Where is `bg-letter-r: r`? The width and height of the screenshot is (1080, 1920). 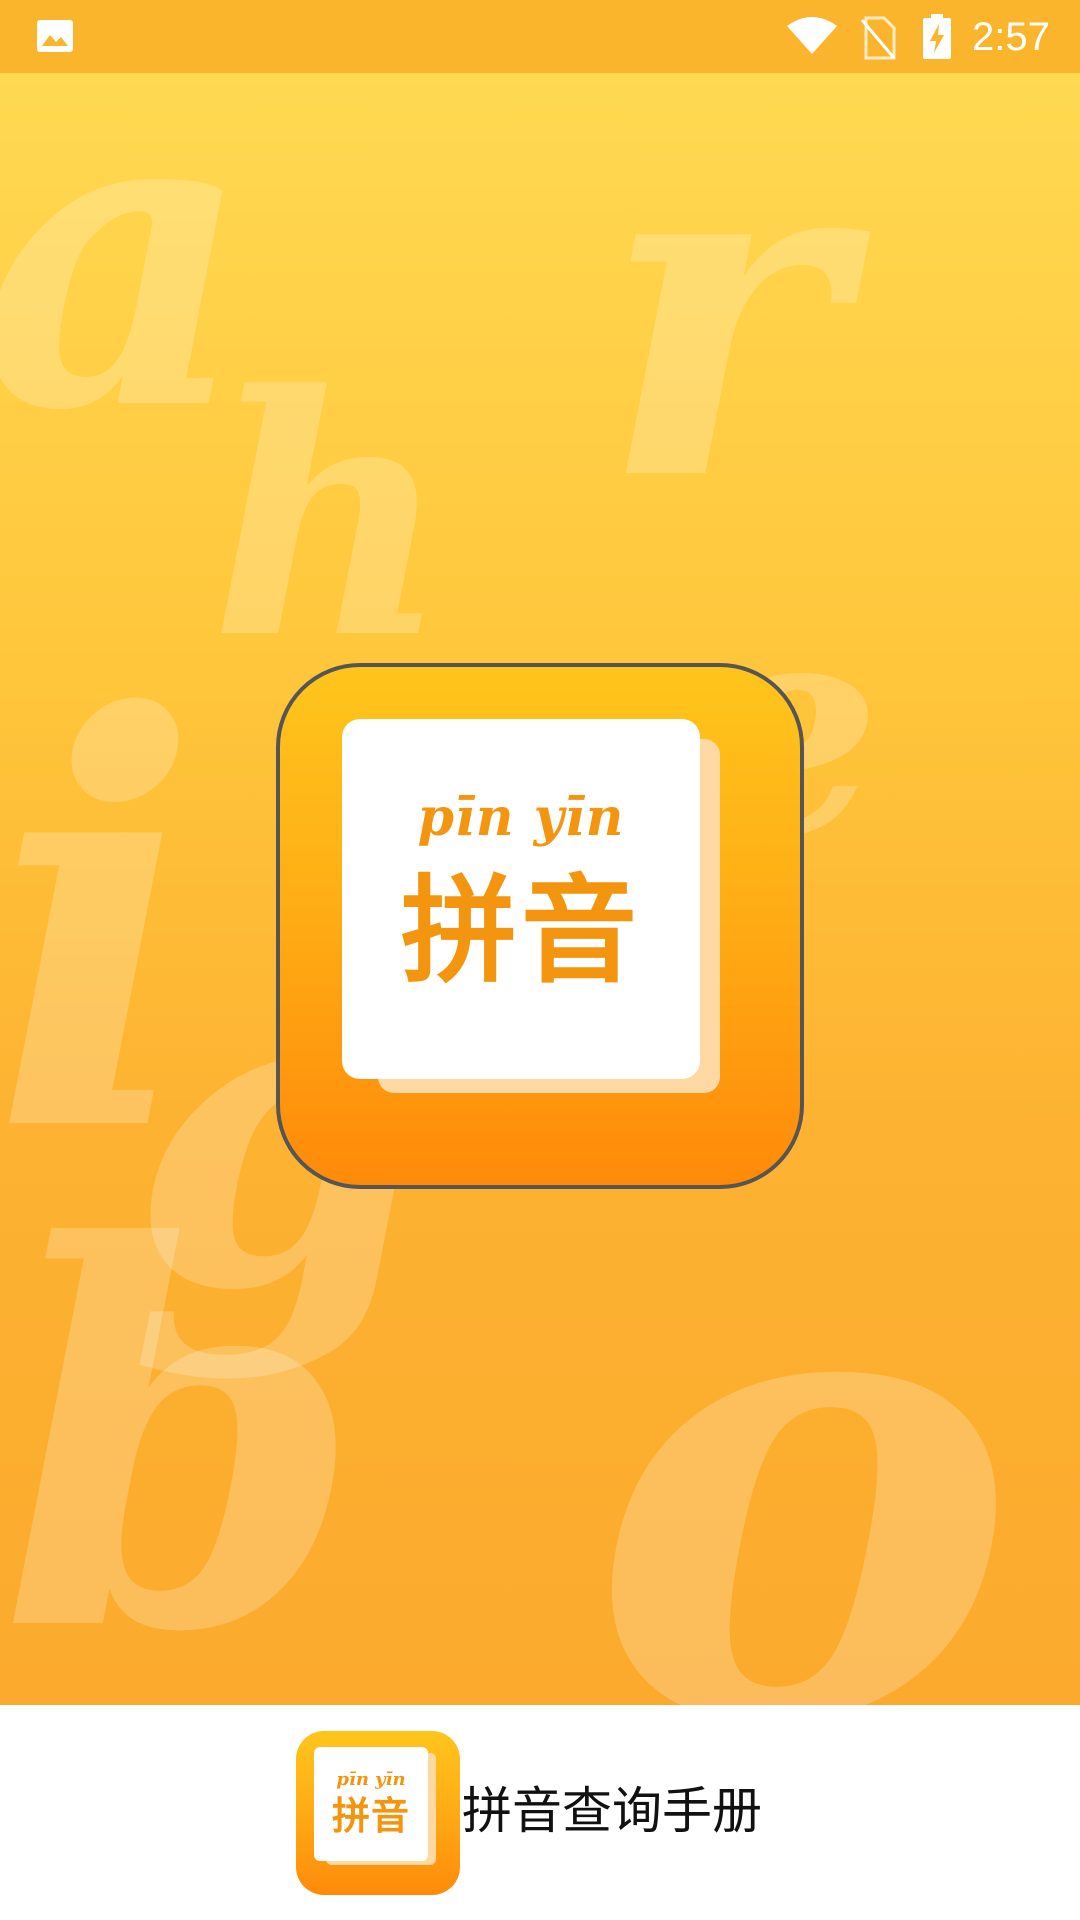
bg-letter-r: r is located at coordinates (736, 327).